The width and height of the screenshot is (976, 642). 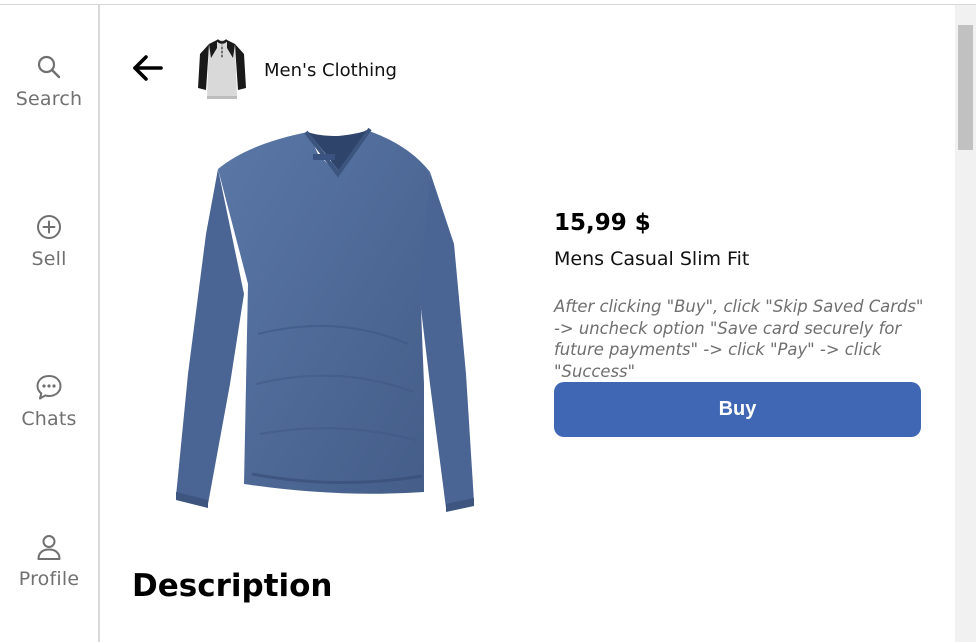 What do you see at coordinates (49, 561) in the screenshot?
I see `sidebar-item-profile: Profile` at bounding box center [49, 561].